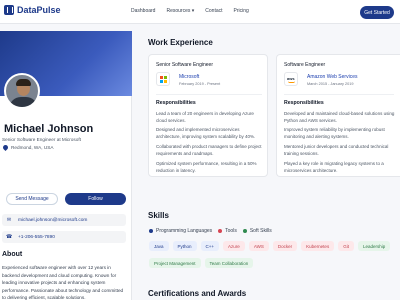 The width and height of the screenshot is (400, 300). What do you see at coordinates (231, 231) in the screenshot?
I see `legend-label: Tools` at bounding box center [231, 231].